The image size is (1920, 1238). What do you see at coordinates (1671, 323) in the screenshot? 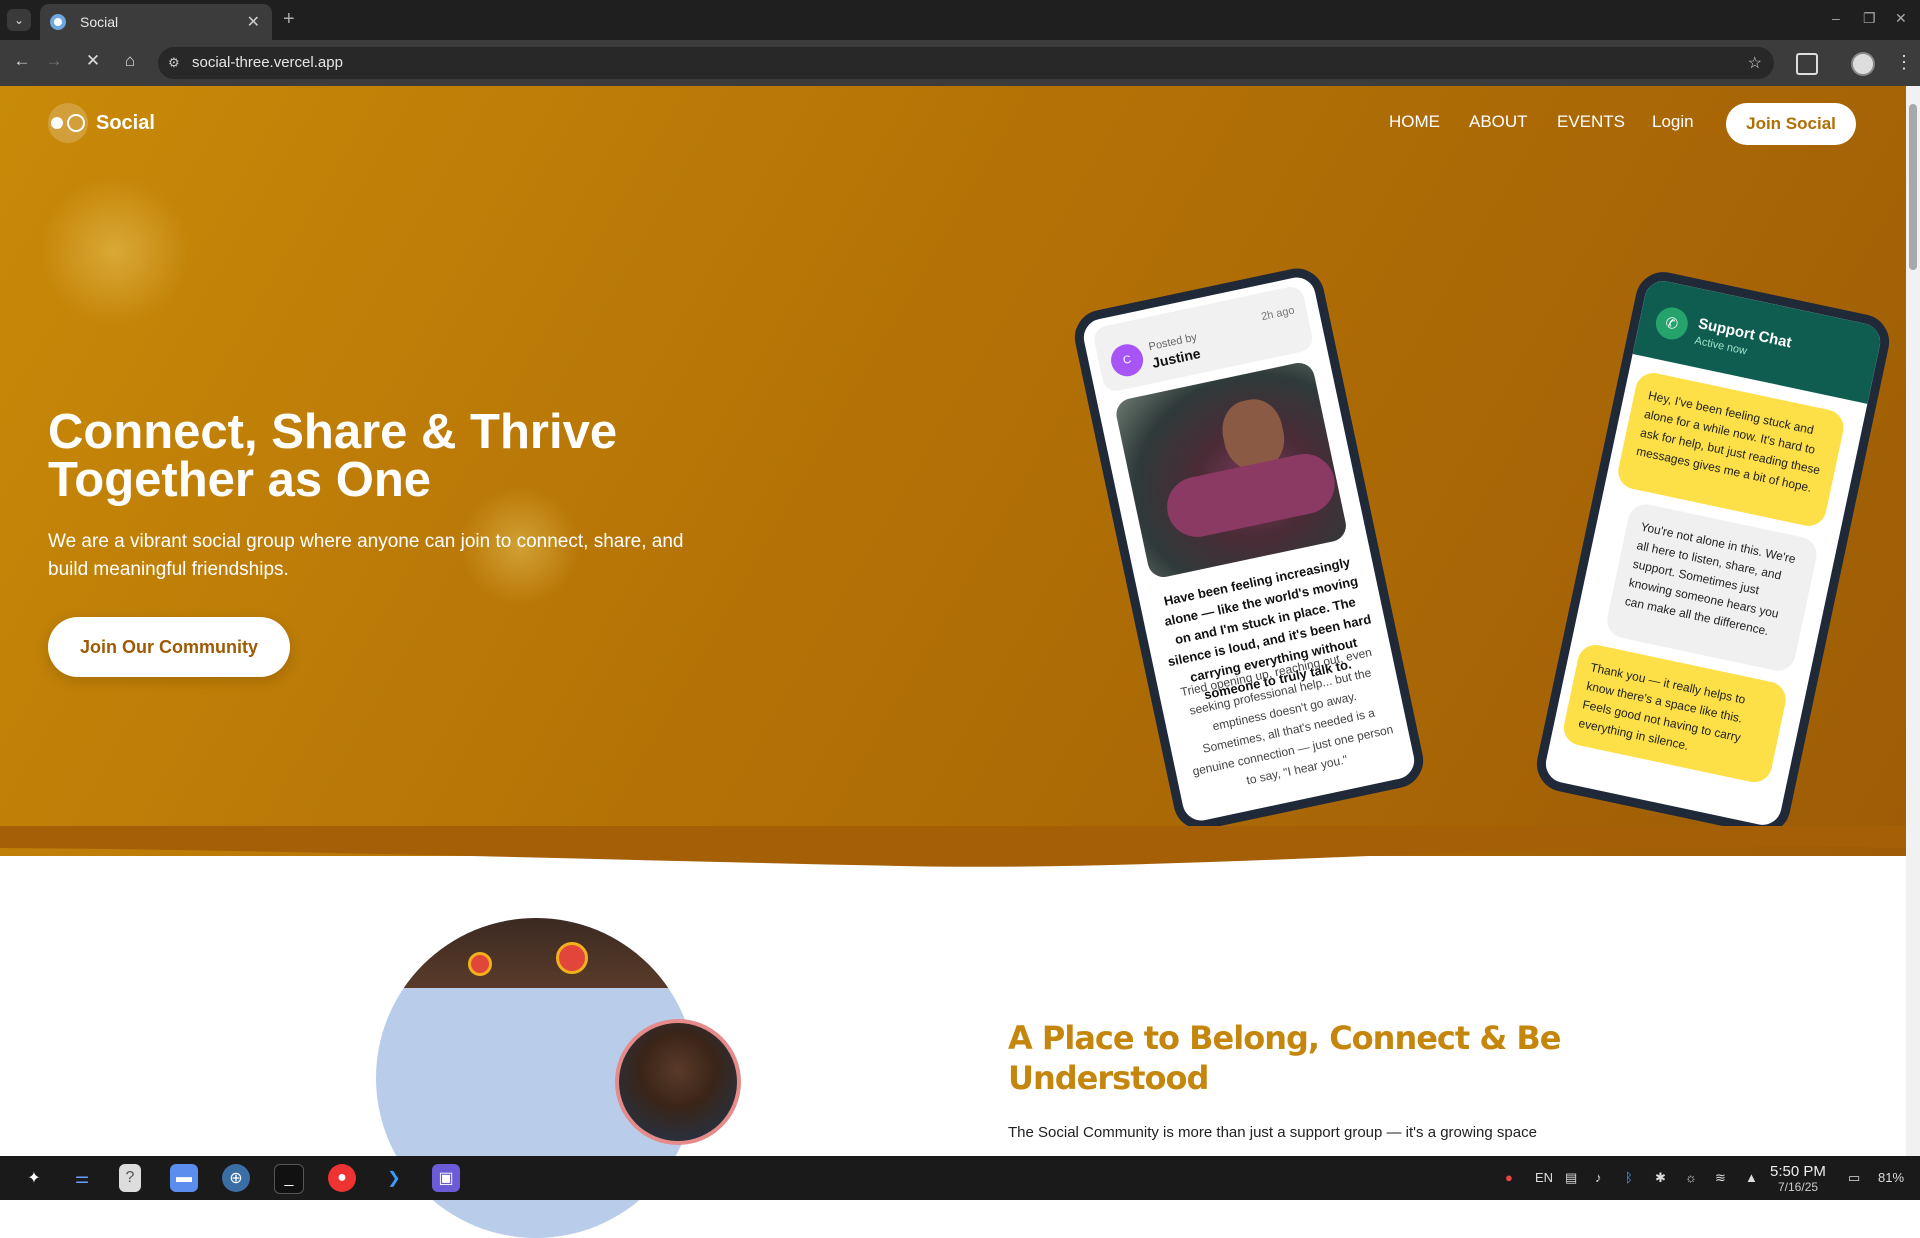
I see `whatsapp-icon: ✆` at bounding box center [1671, 323].